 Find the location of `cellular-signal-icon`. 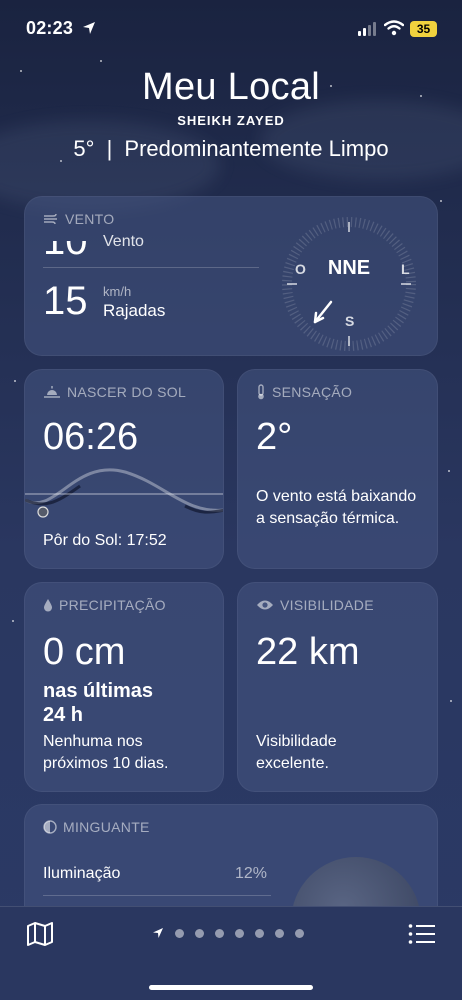

cellular-signal-icon is located at coordinates (367, 29).